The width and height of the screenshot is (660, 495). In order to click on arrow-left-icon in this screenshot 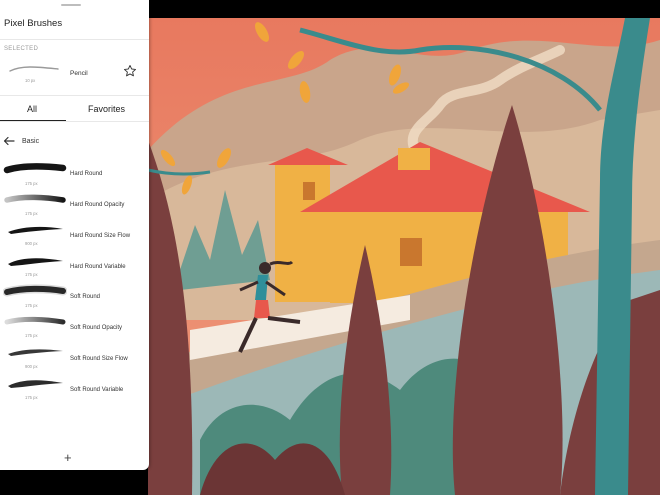, I will do `click(9, 141)`.